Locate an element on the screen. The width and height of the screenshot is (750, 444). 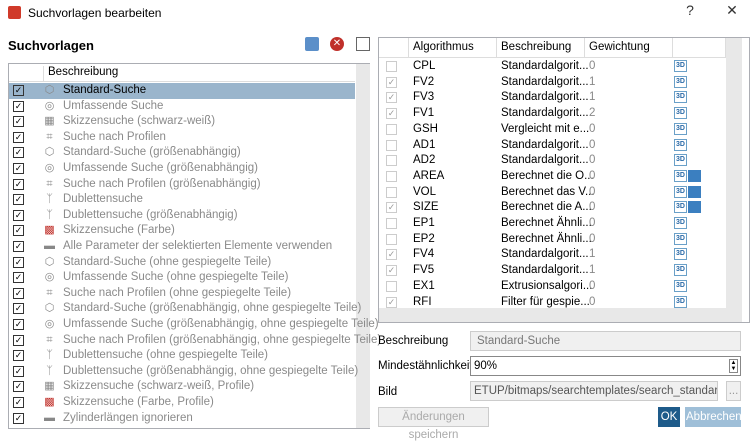
template-item: ✓ ▩ Skizzensuche (Farbe, Profile) is located at coordinates (182, 403).